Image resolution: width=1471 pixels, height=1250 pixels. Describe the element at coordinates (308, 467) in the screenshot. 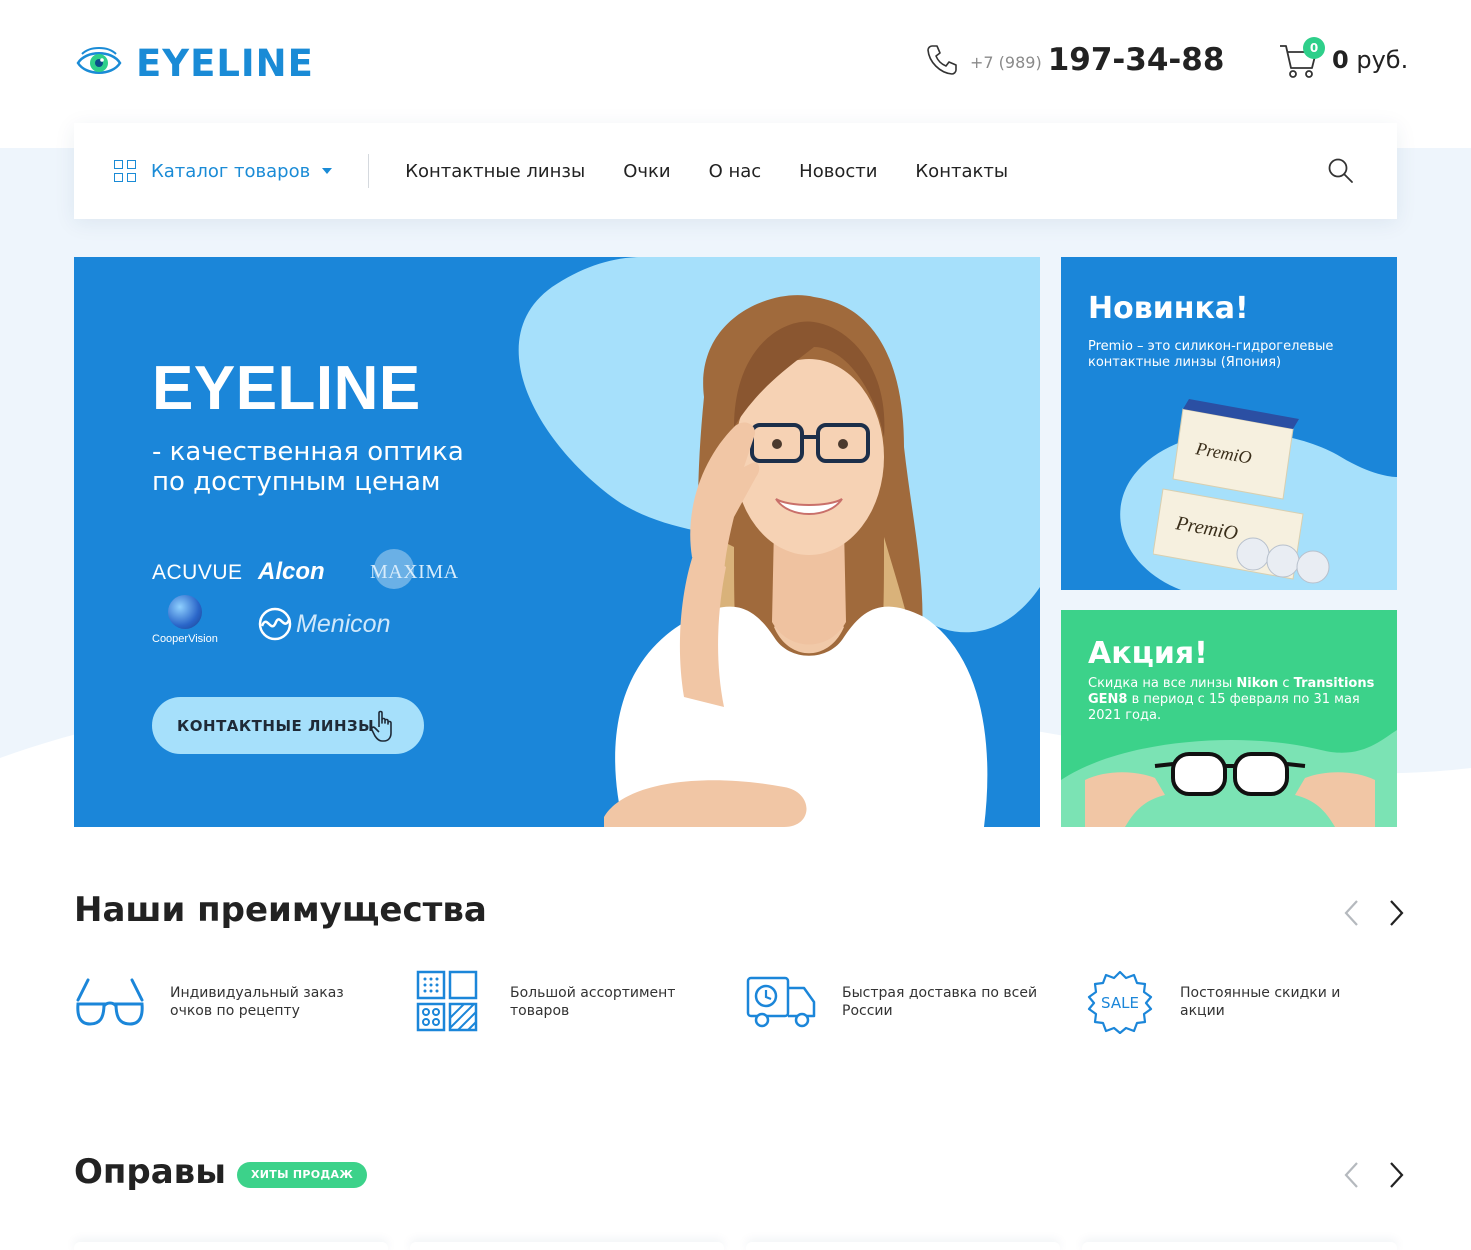

I see `hero-subtitle: - качественная оптика по доступным ценам` at that location.